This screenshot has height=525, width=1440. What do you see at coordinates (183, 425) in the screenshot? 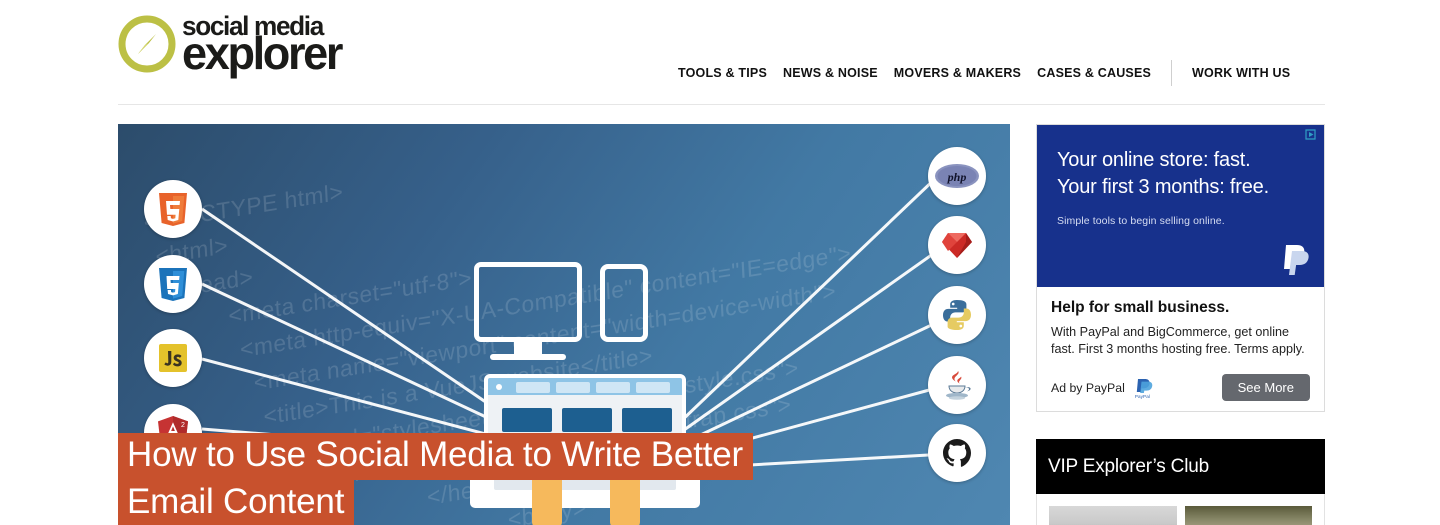
I see `svg-text: 2` at bounding box center [183, 425].